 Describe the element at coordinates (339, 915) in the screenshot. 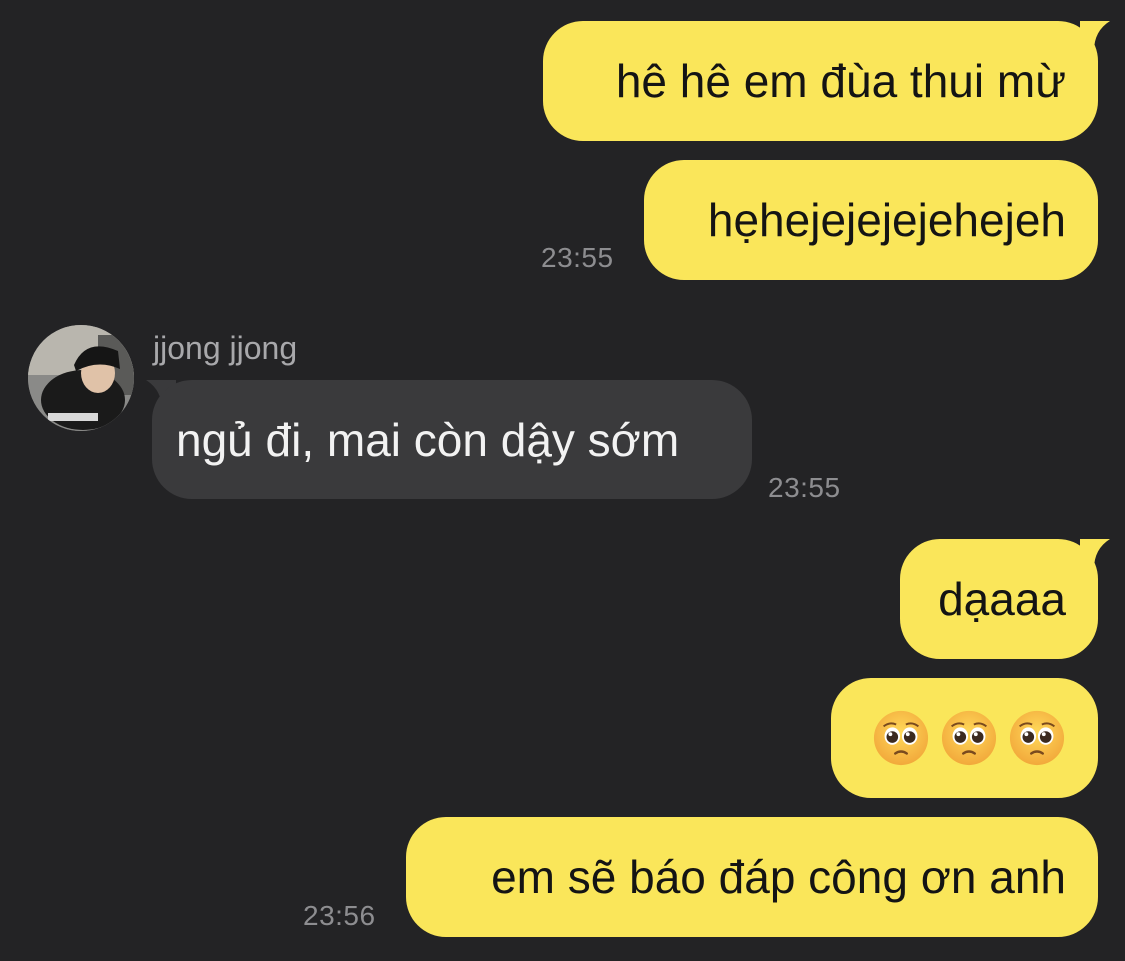

I see `message-timestamp: 23:56` at that location.